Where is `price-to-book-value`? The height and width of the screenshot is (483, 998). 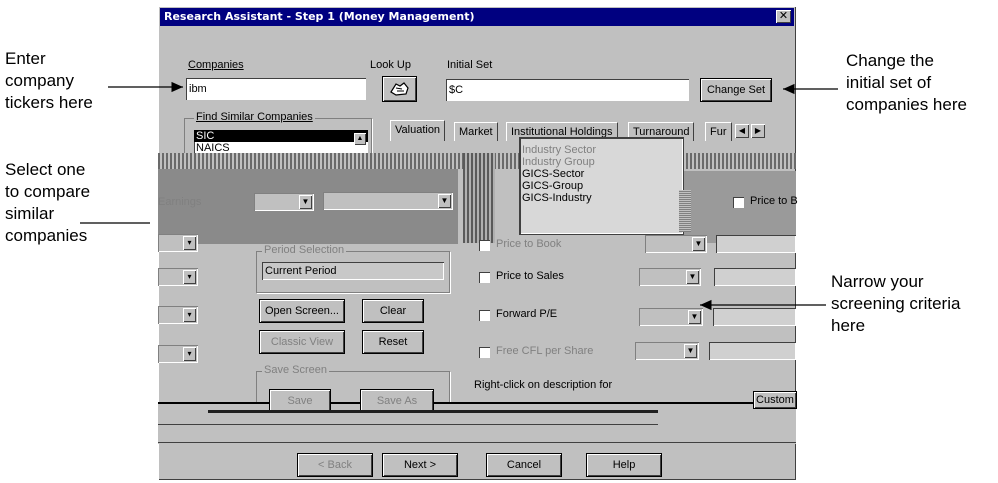 price-to-book-value is located at coordinates (756, 244).